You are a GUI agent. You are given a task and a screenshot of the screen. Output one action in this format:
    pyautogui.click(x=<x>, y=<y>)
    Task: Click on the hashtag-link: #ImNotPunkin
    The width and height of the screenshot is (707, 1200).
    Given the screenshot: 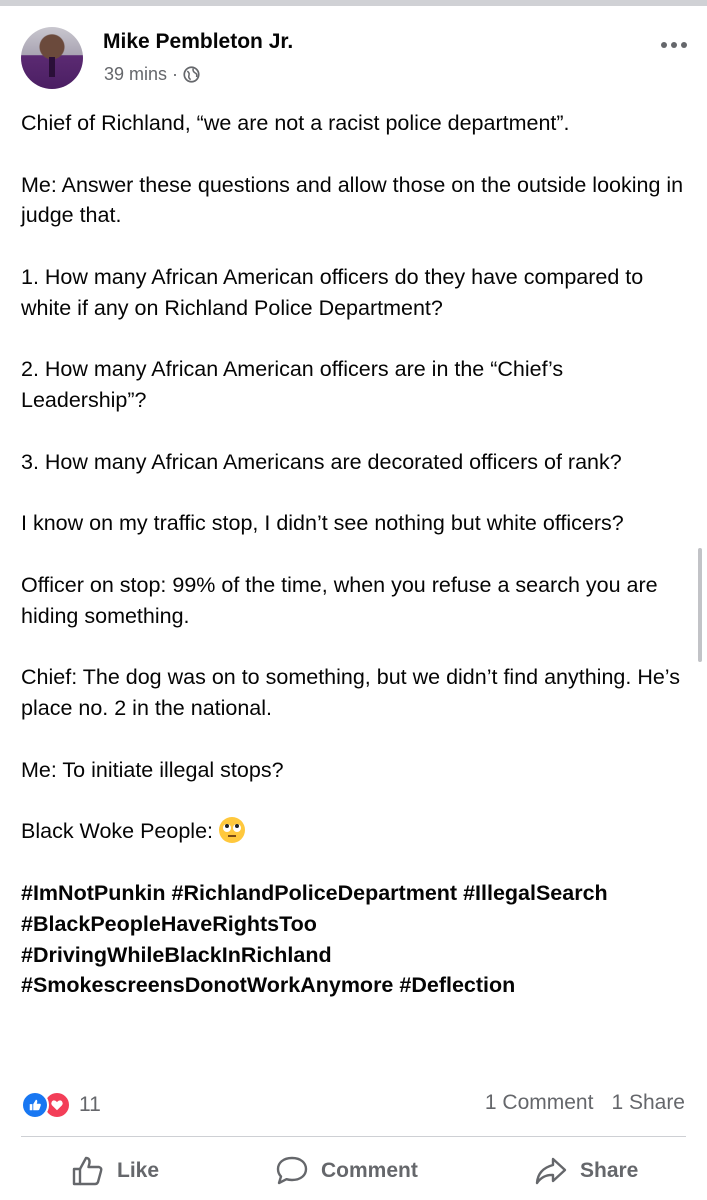 What is the action you would take?
    pyautogui.click(x=93, y=893)
    